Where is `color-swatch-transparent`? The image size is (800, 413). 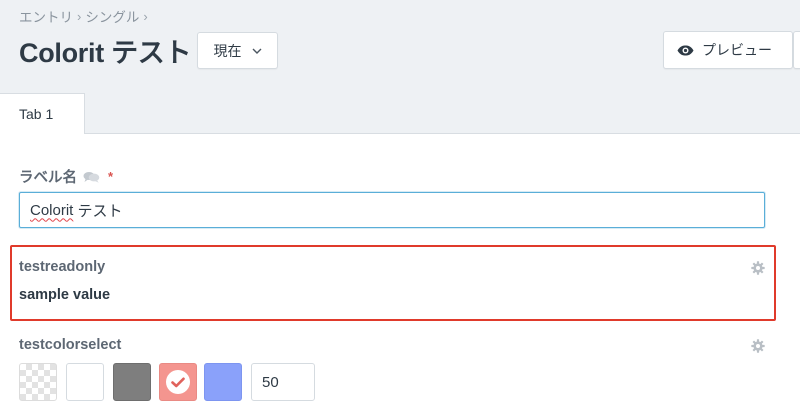 color-swatch-transparent is located at coordinates (38, 382).